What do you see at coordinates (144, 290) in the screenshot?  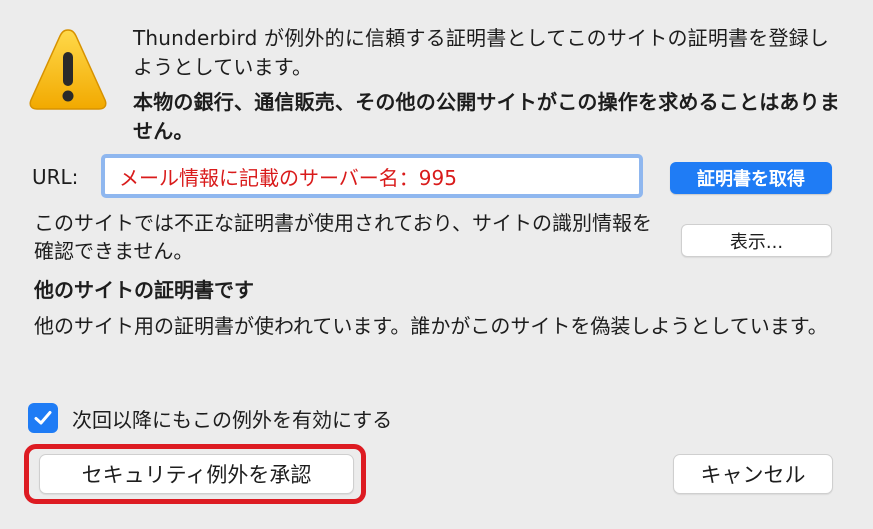 I see `issue-heading: 他のサイトの証明書です` at bounding box center [144, 290].